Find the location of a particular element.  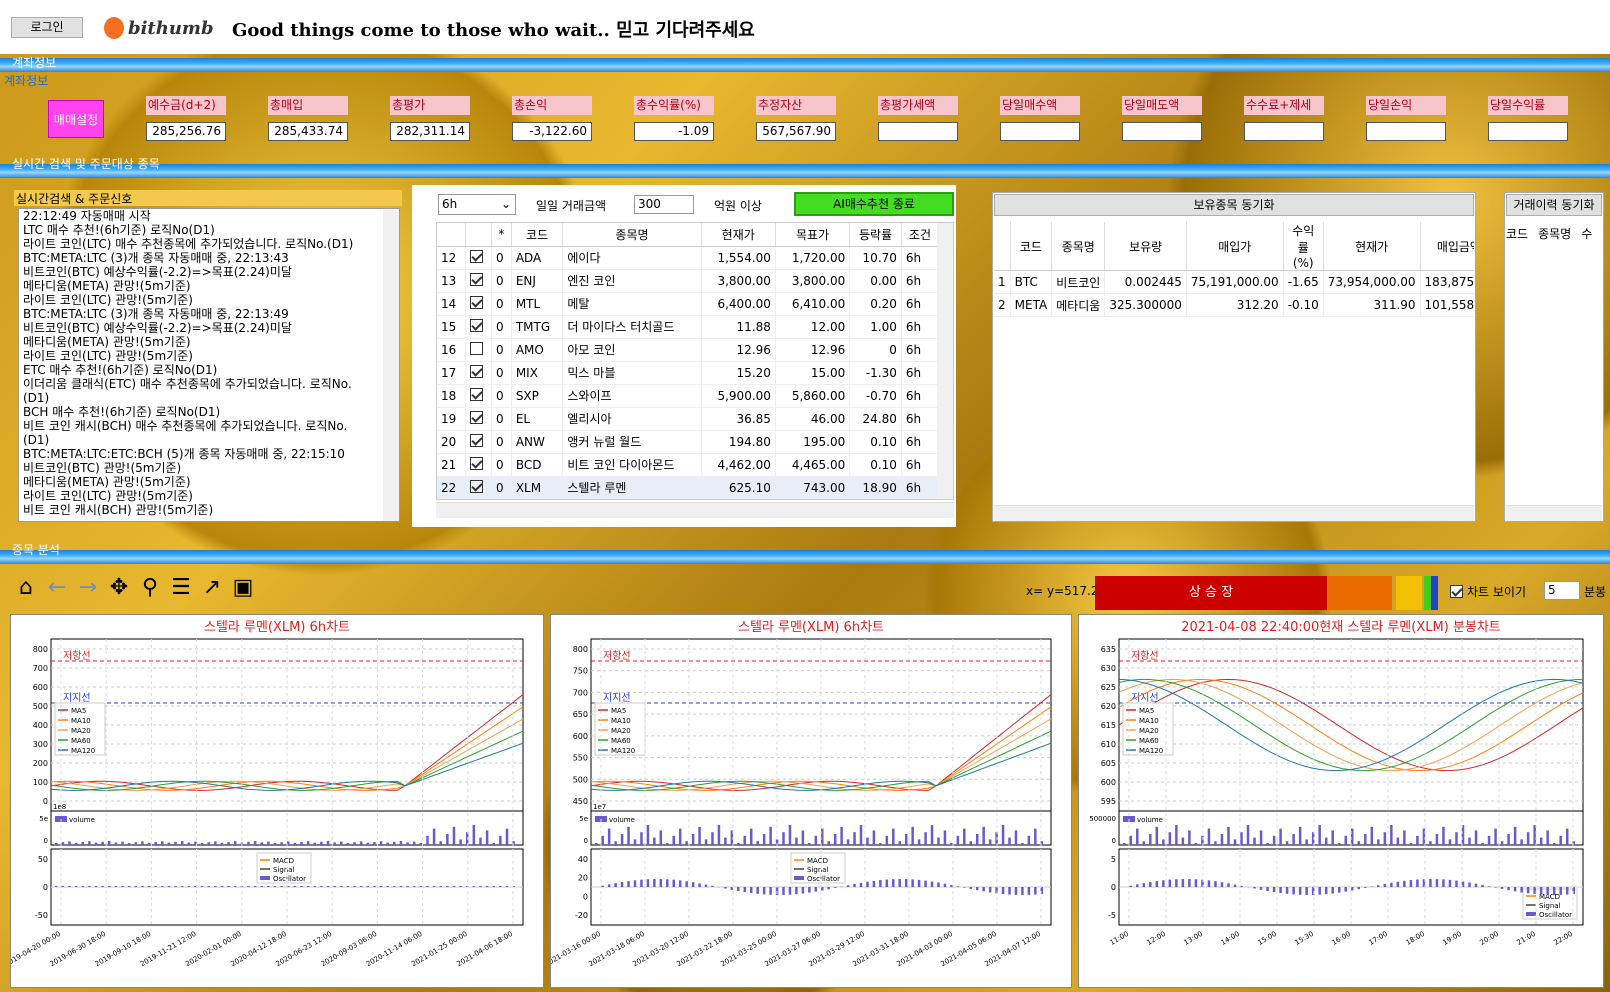

holdings-column-header: 종목명 is located at coordinates (1078, 246).